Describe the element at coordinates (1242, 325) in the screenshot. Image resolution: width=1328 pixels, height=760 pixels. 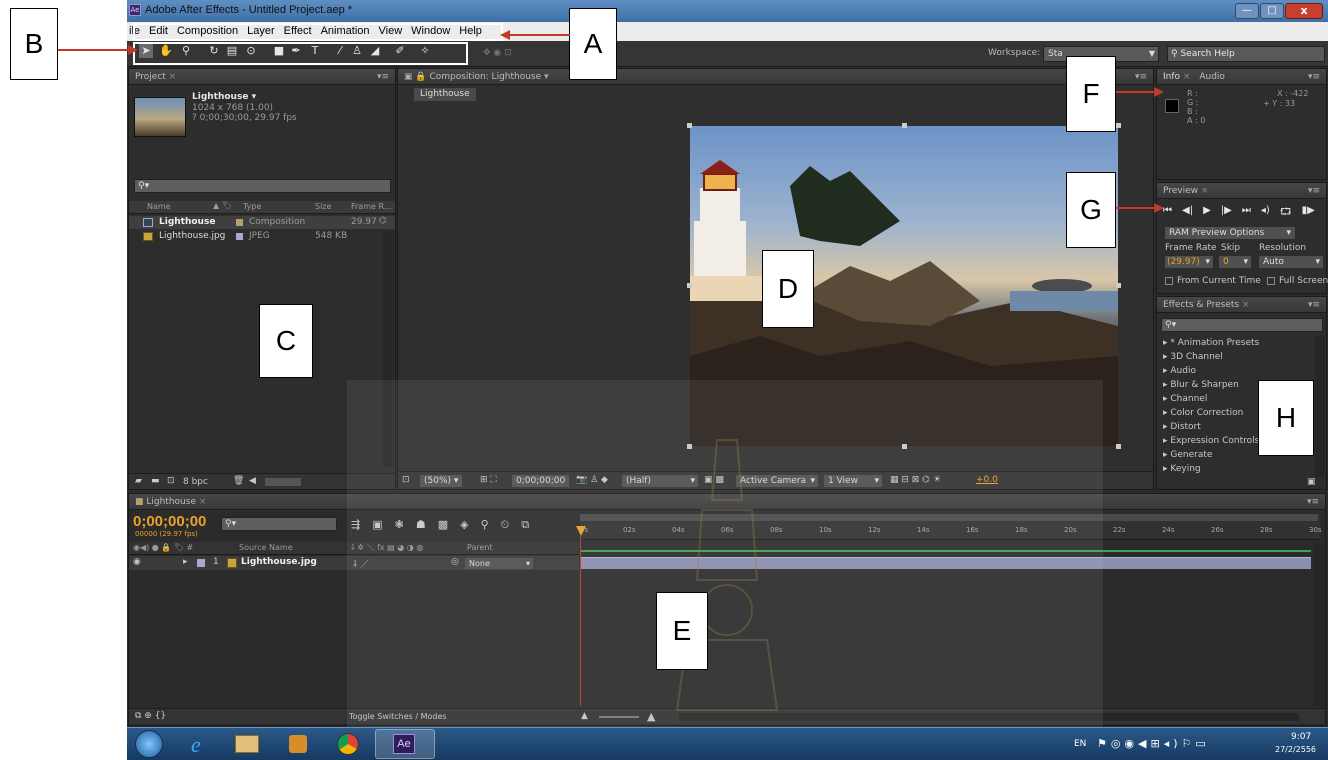
I see `effects-search-input: ⚲▾` at that location.